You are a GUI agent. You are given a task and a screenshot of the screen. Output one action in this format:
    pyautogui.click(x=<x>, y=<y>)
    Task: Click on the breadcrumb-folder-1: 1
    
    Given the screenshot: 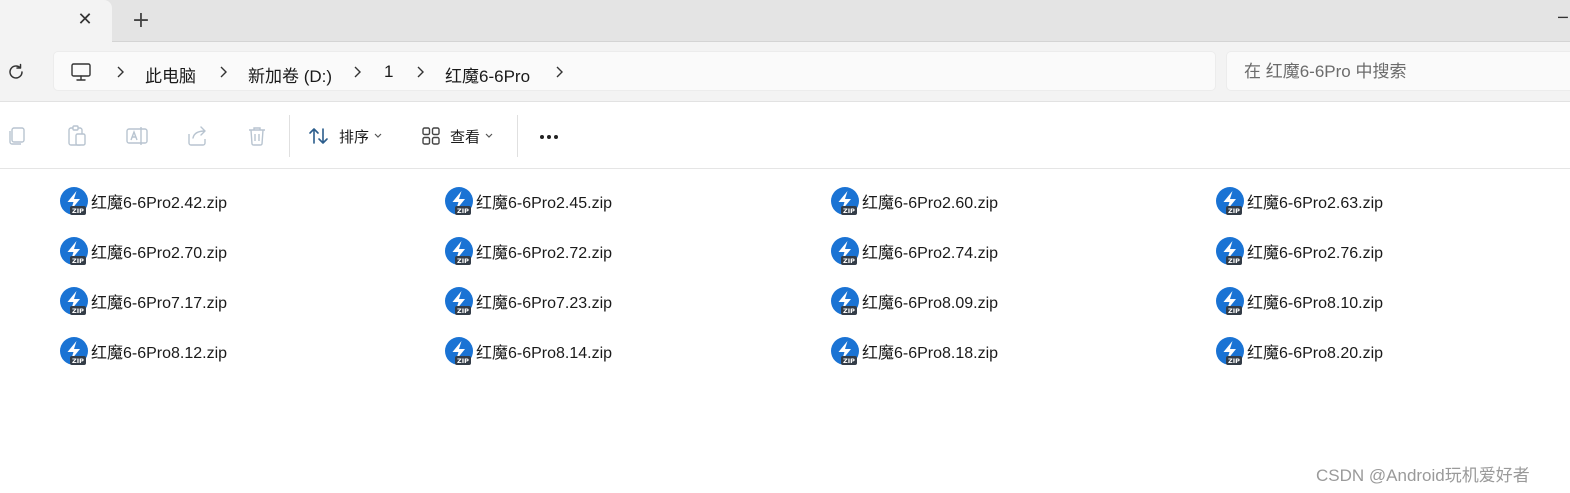 What is the action you would take?
    pyautogui.click(x=388, y=72)
    